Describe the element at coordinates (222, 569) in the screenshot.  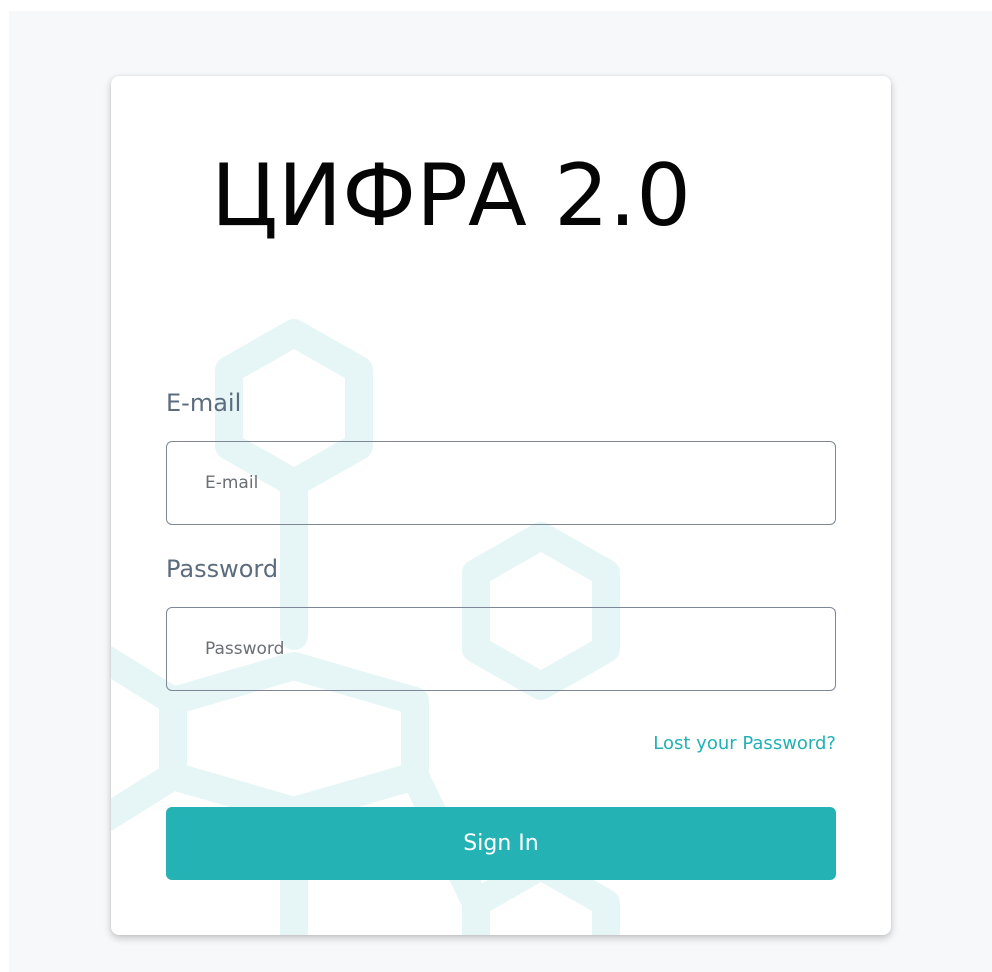
I see `password-label: Password` at that location.